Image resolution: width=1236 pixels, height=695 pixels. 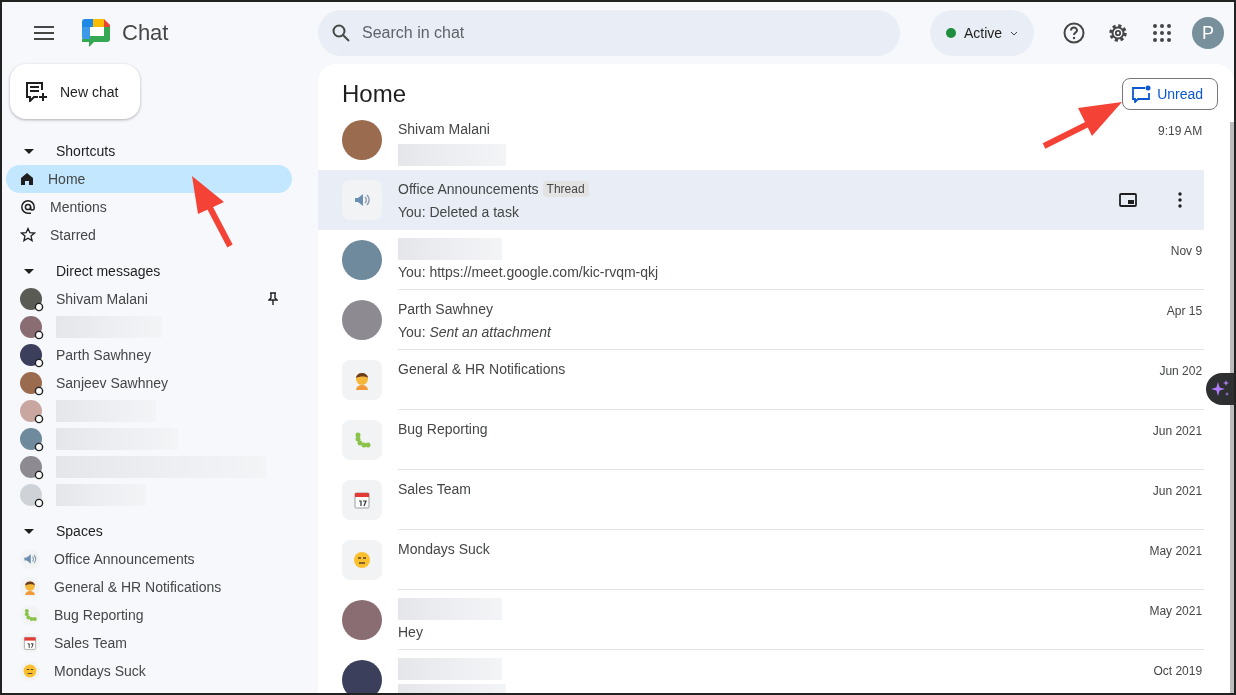 What do you see at coordinates (761, 671) in the screenshot?
I see `conversation-row: Oct 2019` at bounding box center [761, 671].